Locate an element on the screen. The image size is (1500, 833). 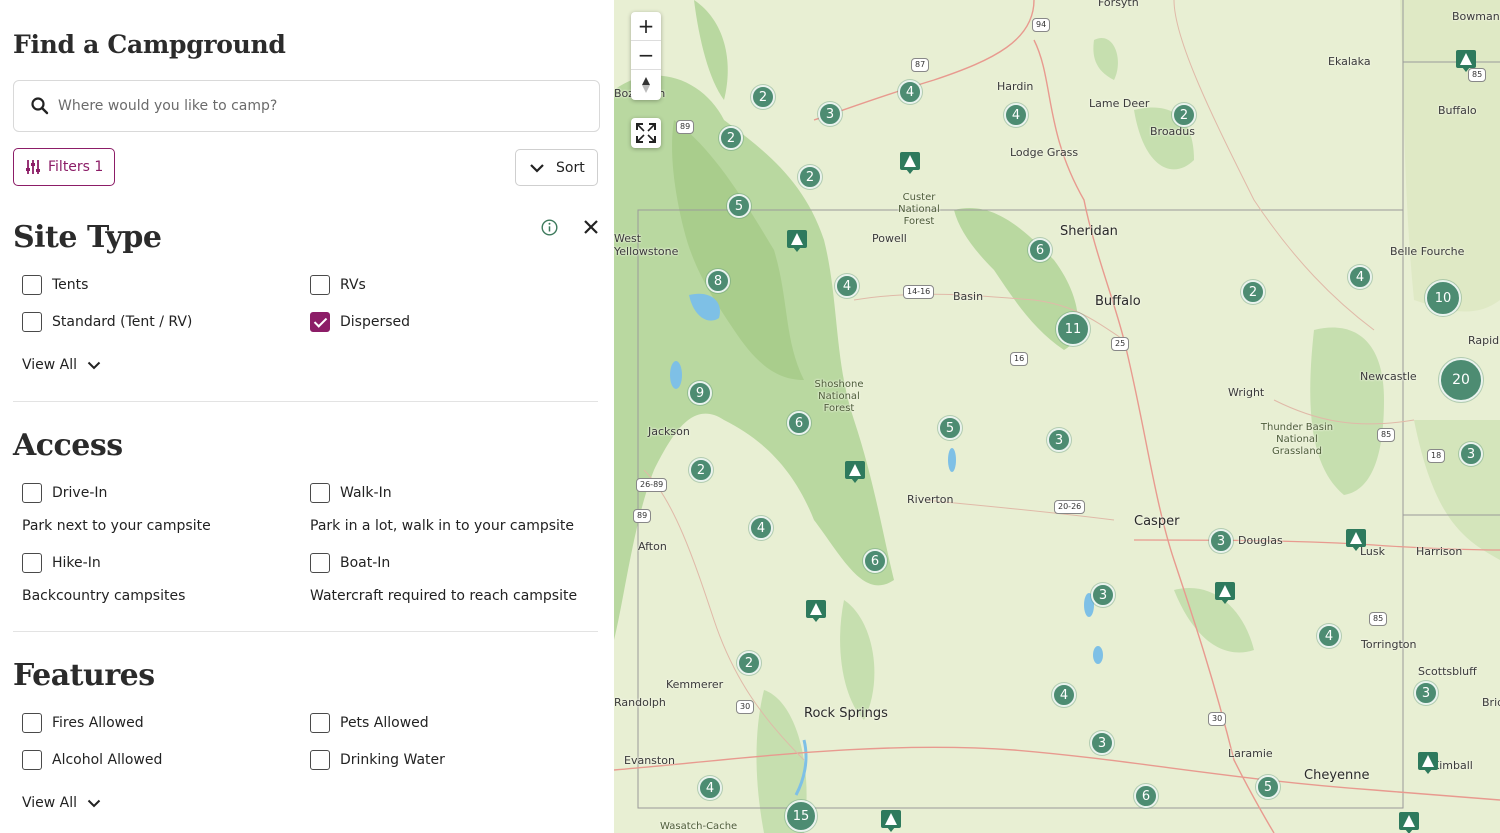
zoom-controls: + − is located at coordinates (646, 56).